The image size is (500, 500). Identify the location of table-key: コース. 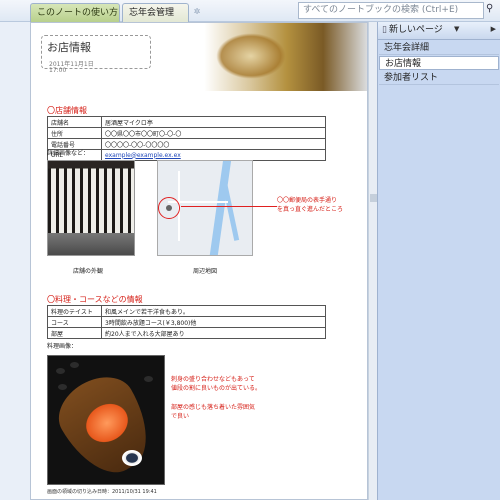
(74, 322).